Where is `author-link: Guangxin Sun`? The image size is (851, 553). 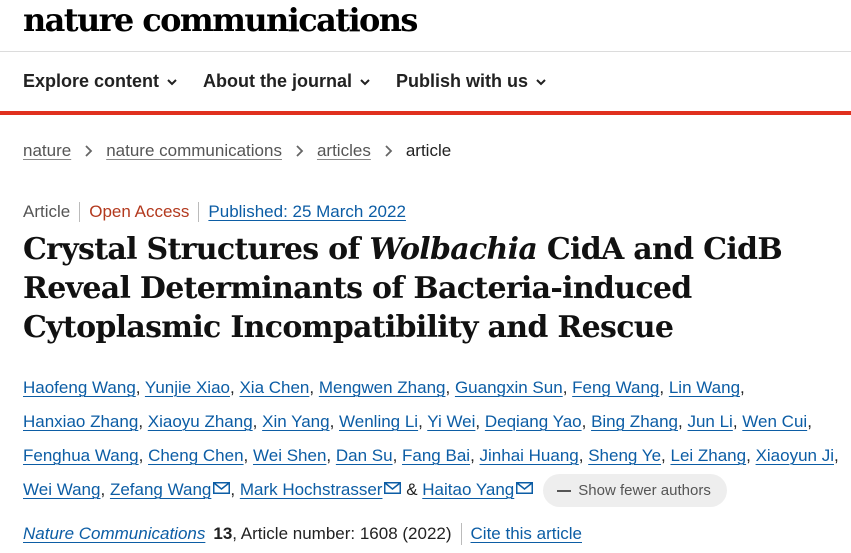 author-link: Guangxin Sun is located at coordinates (509, 387).